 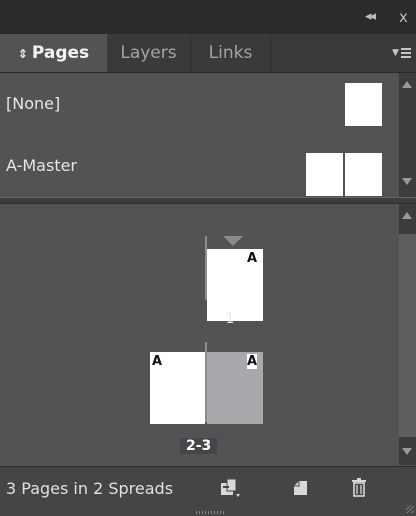 What do you see at coordinates (403, 53) in the screenshot?
I see `panel-menu-icon: ▼` at bounding box center [403, 53].